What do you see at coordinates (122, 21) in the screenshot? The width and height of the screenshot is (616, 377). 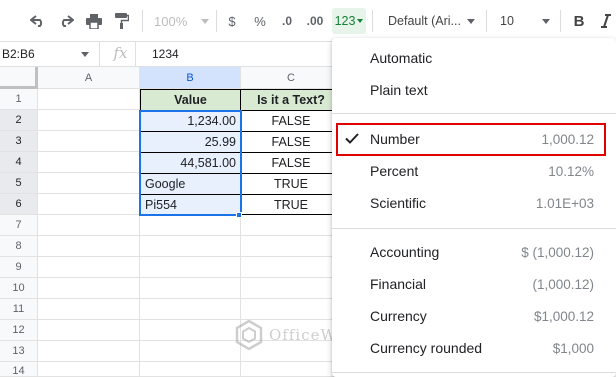 I see `paint-format-icon` at bounding box center [122, 21].